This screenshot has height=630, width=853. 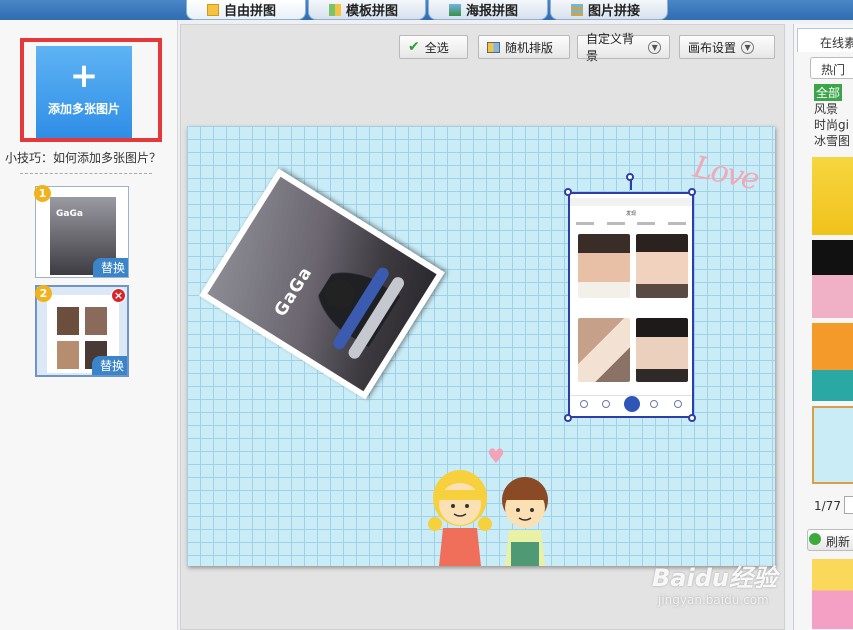 What do you see at coordinates (84, 76) in the screenshot?
I see `plus-icon: +` at bounding box center [84, 76].